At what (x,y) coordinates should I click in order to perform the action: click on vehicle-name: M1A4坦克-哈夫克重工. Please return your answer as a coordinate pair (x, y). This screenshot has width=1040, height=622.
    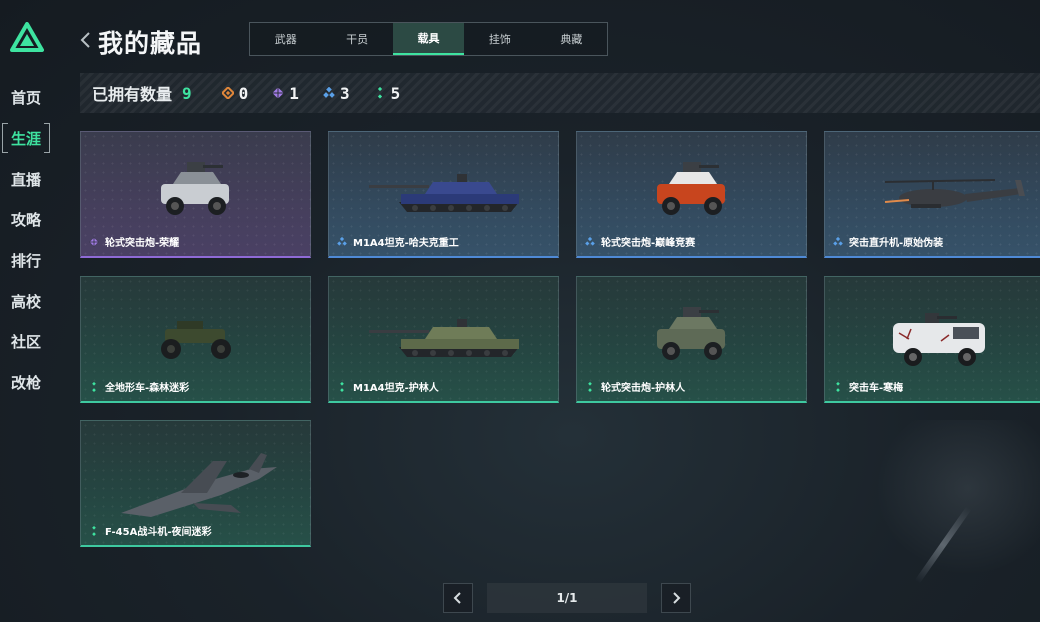
    Looking at the image, I should click on (406, 243).